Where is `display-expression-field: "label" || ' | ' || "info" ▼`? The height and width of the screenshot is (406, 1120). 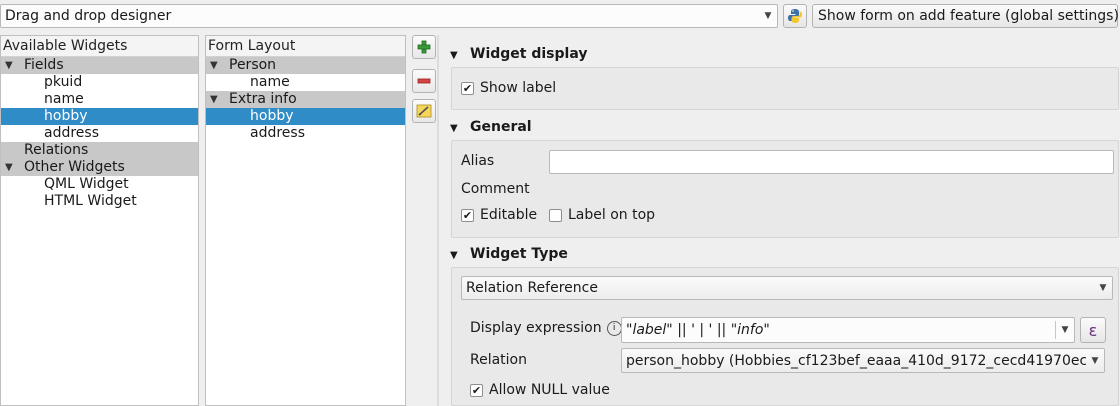
display-expression-field: "label" || ' | ' || "info" ▼ is located at coordinates (848, 330).